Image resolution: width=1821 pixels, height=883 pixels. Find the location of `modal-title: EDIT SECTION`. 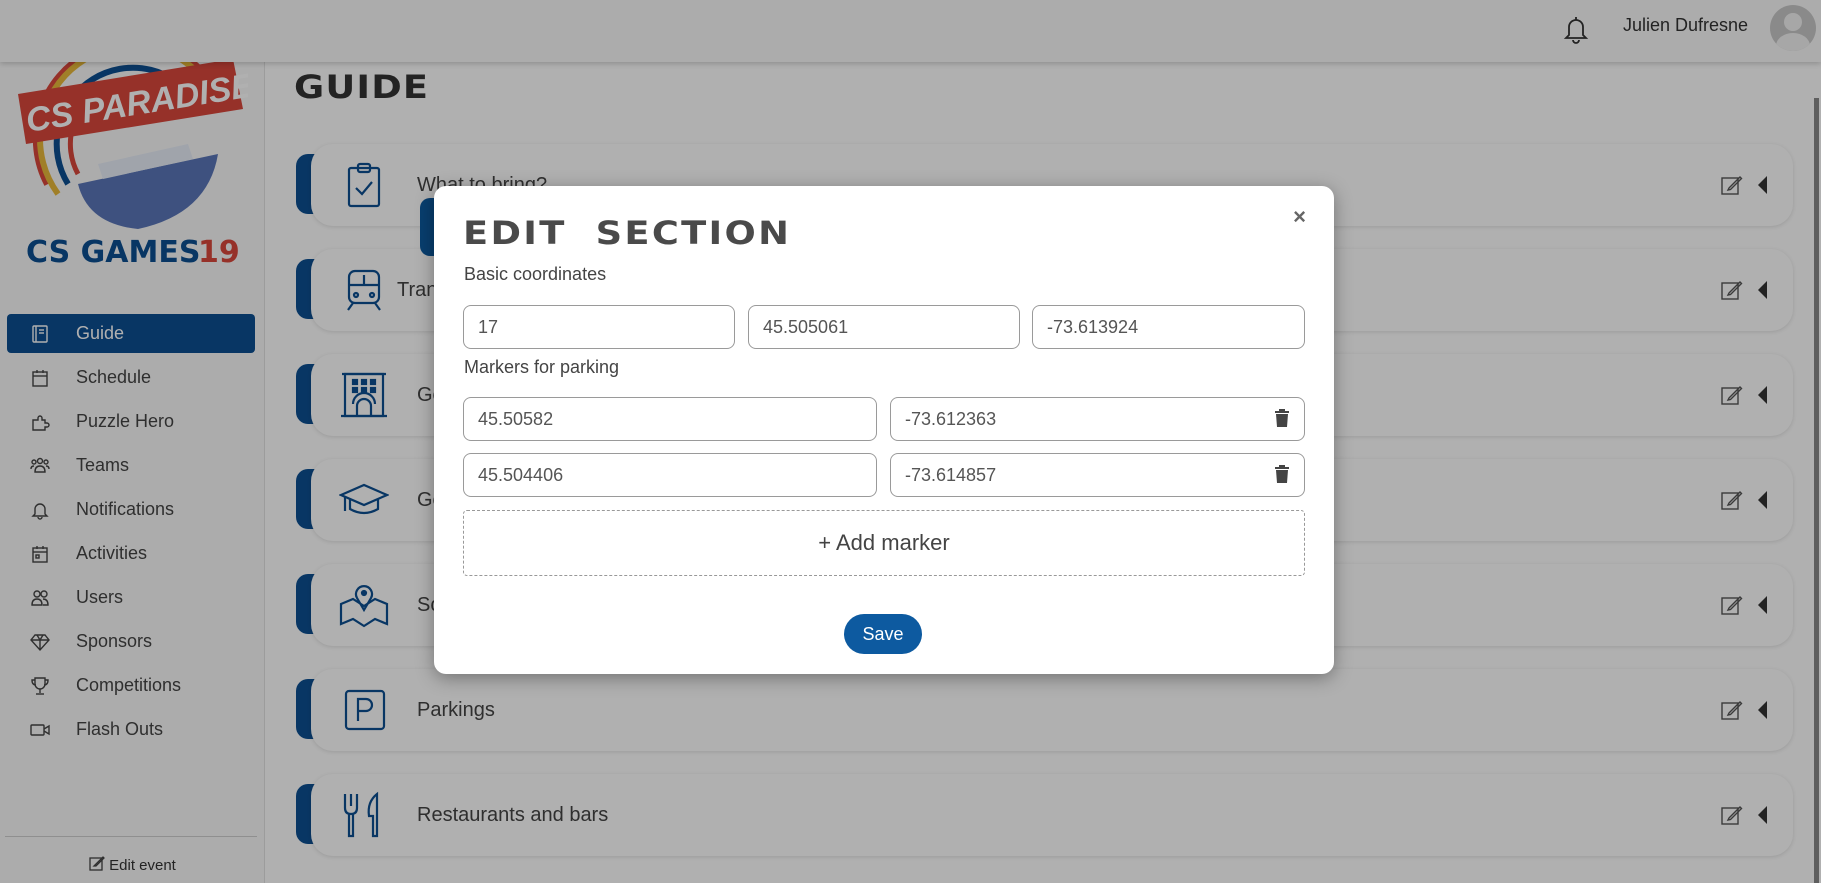

modal-title: EDIT SECTION is located at coordinates (627, 233).